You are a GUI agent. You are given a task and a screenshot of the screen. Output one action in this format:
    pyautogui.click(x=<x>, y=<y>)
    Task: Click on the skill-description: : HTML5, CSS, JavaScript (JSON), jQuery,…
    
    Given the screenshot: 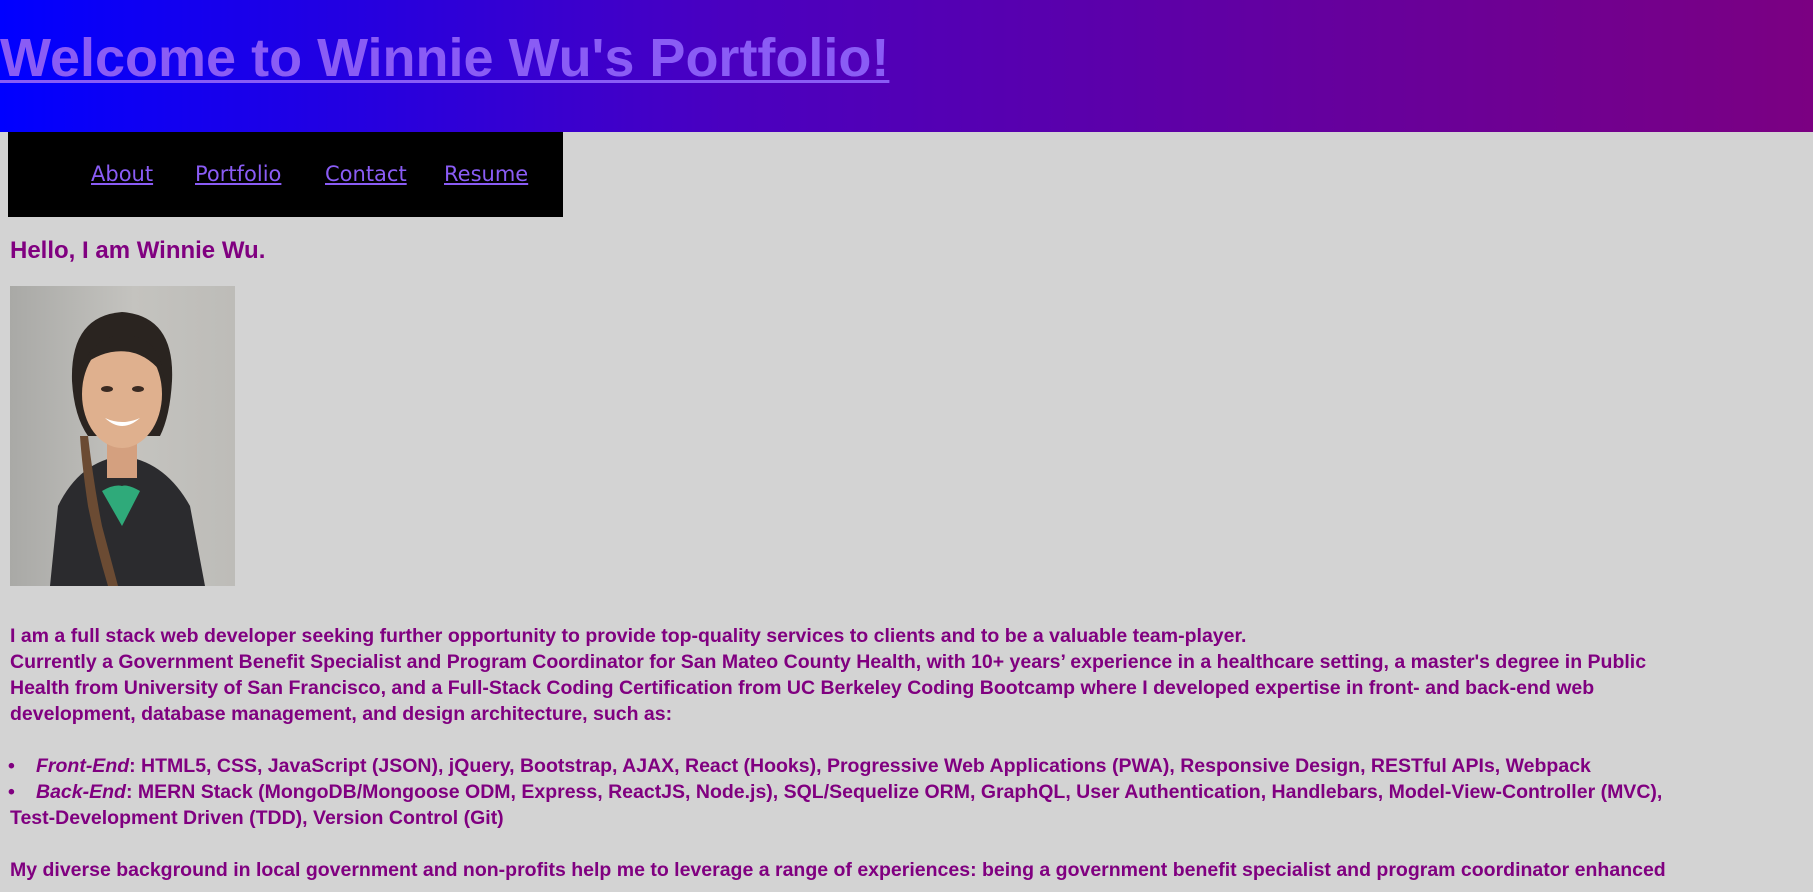 What is the action you would take?
    pyautogui.click(x=860, y=766)
    